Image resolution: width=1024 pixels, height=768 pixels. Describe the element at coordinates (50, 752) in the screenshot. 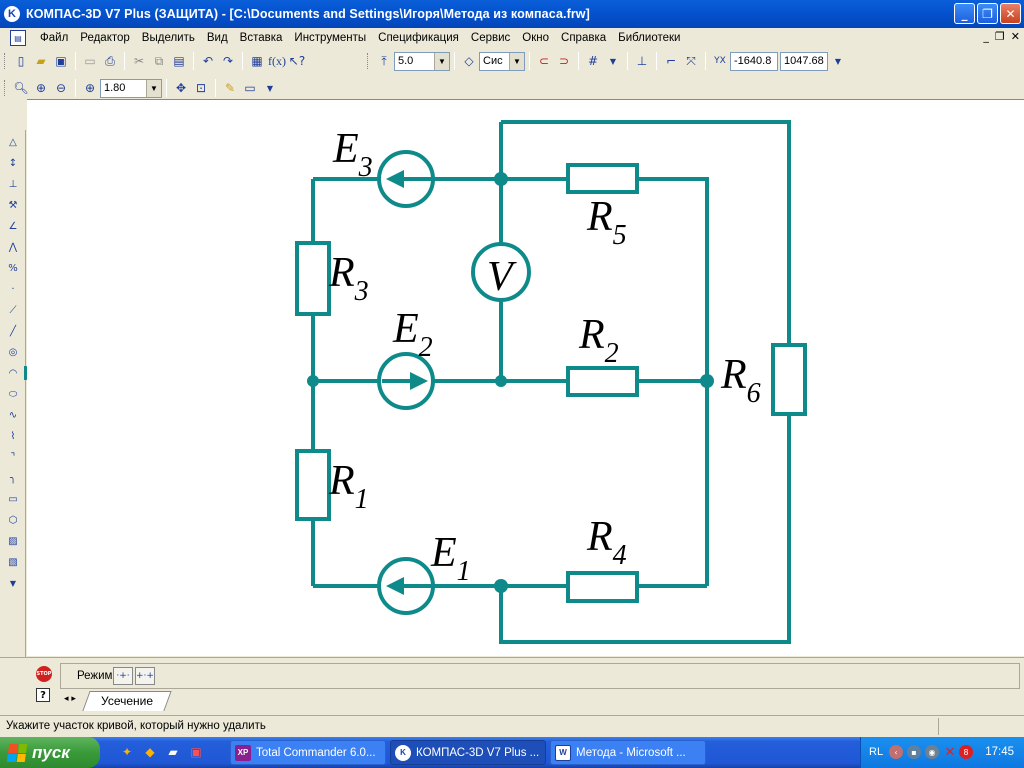

I see `start-button: пуск` at that location.